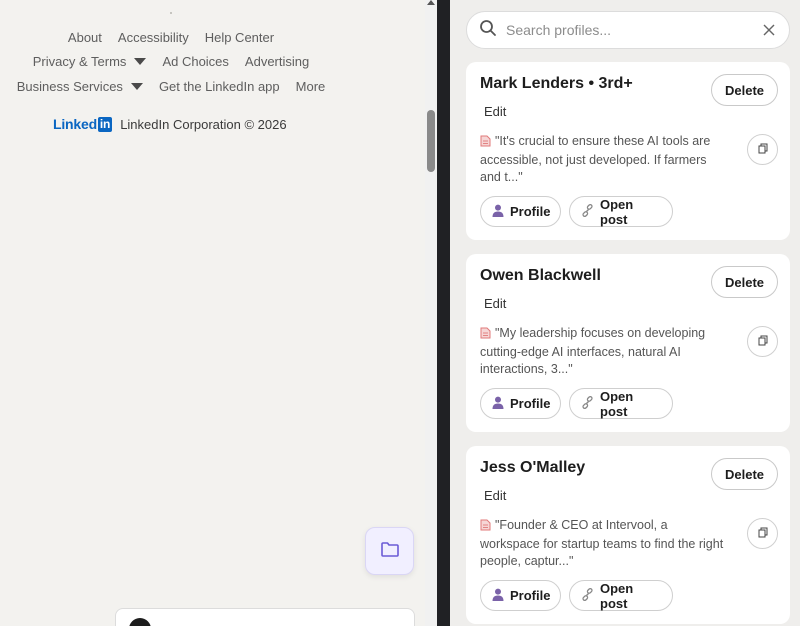 The image size is (800, 626). Describe the element at coordinates (79, 61) in the screenshot. I see `privacy-terms-label: Privacy & Terms` at that location.